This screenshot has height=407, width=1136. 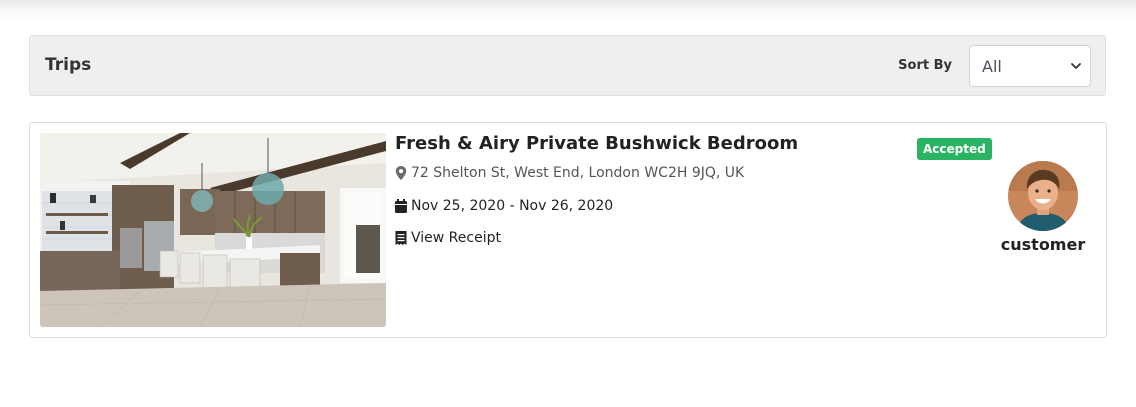 What do you see at coordinates (596, 143) in the screenshot?
I see `trip-title: Fresh & Airy Private Bushwick Bedroom` at bounding box center [596, 143].